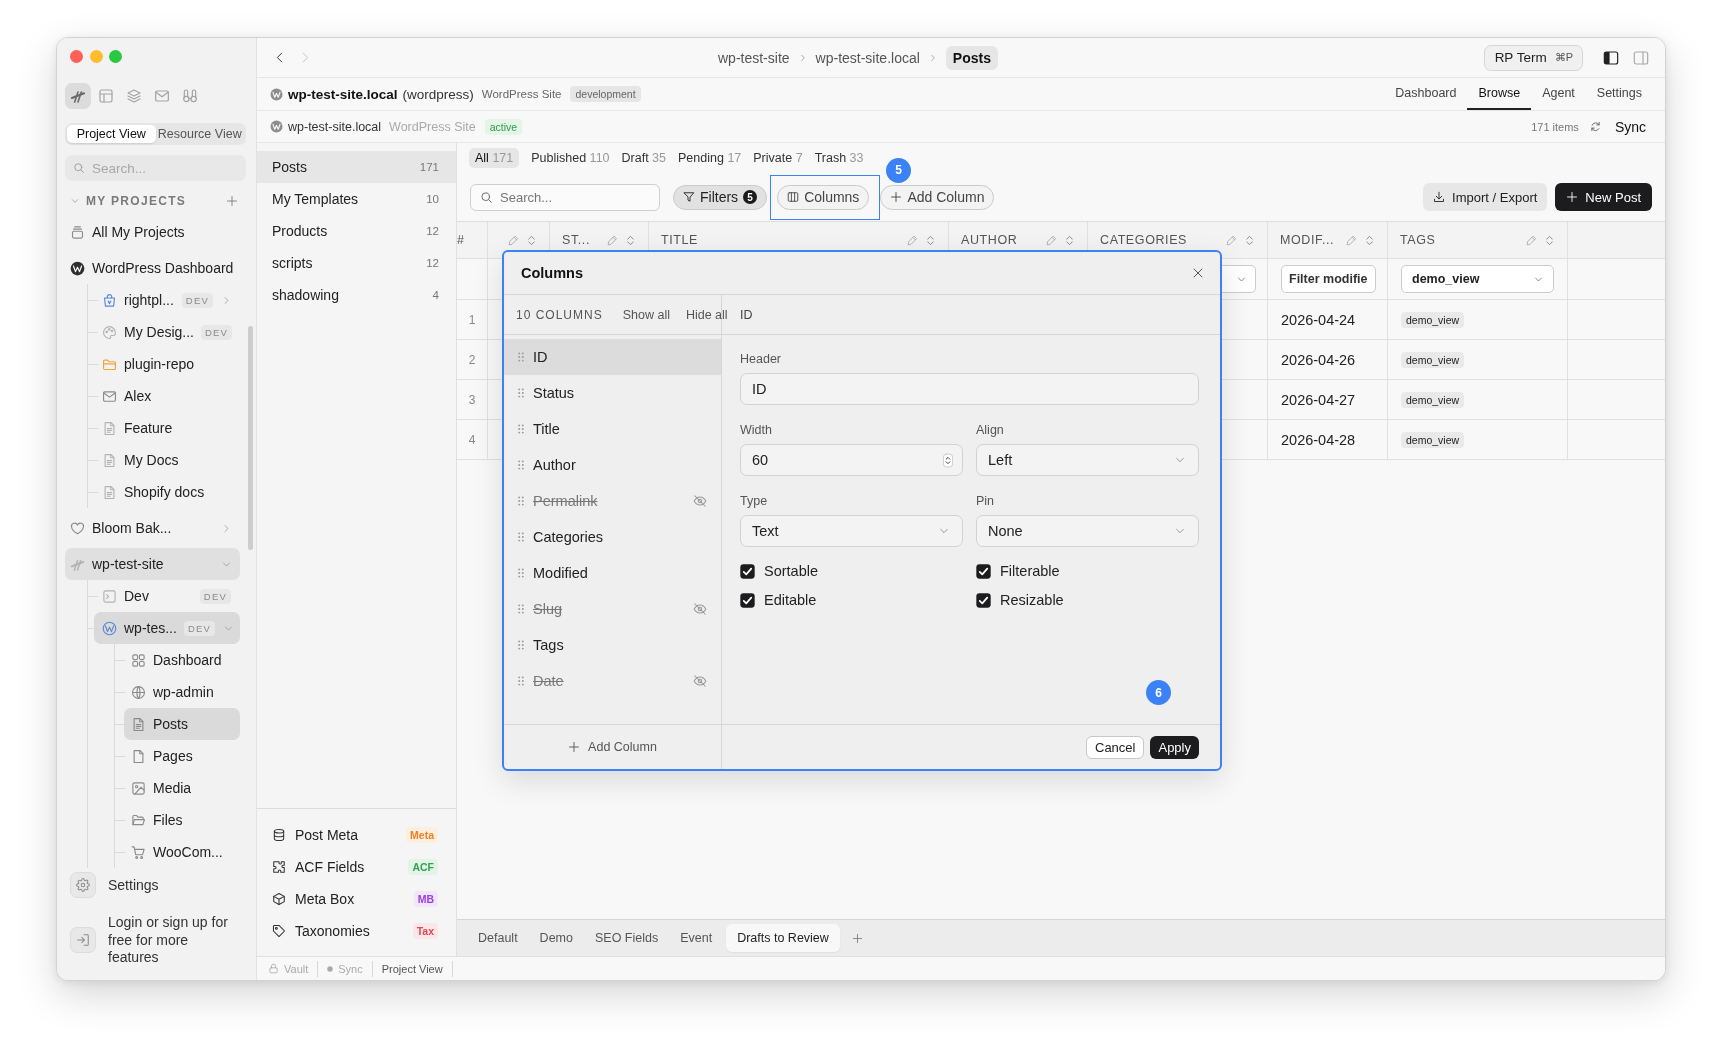 The image size is (1722, 1054). I want to click on logo-tab, so click(78, 96).